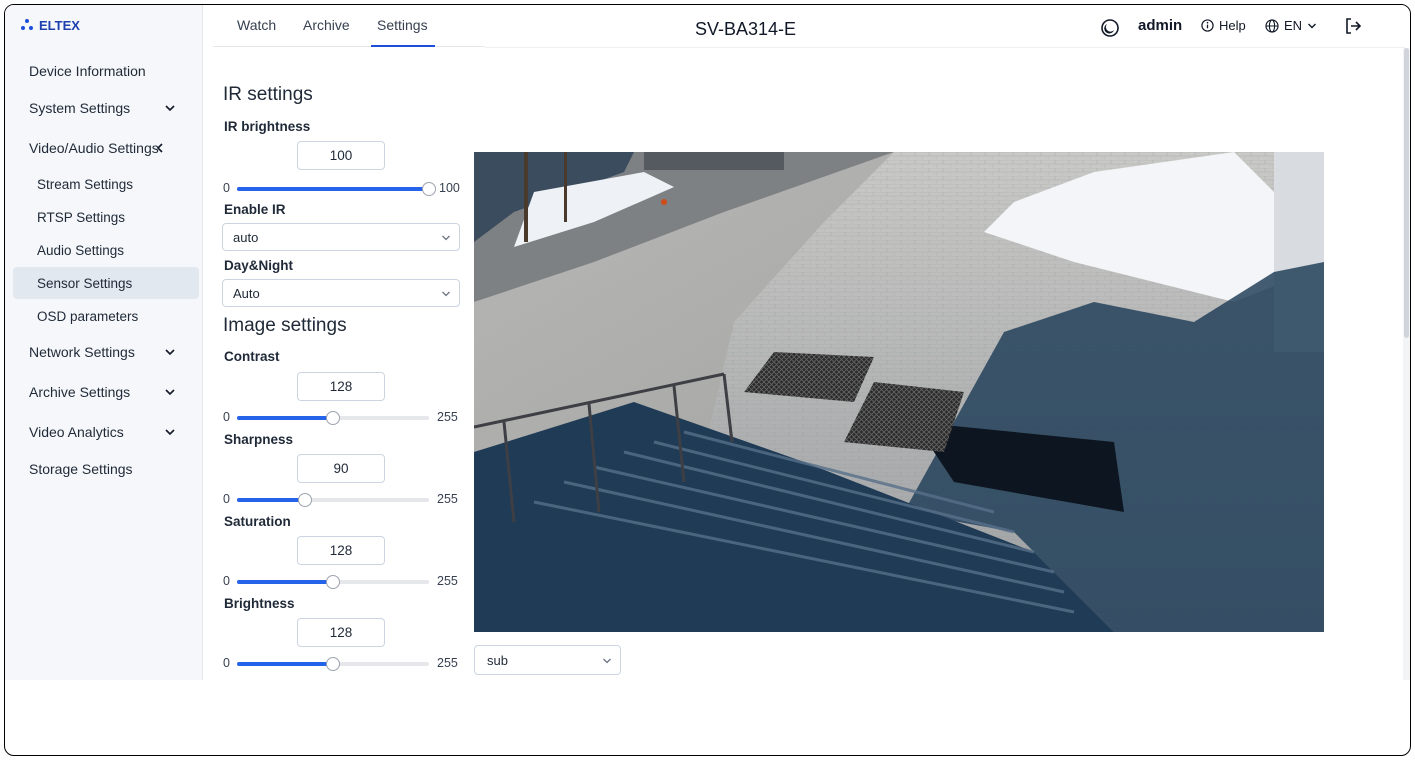 The width and height of the screenshot is (1415, 760). I want to click on brand-logo: ELTEX, so click(50, 25).